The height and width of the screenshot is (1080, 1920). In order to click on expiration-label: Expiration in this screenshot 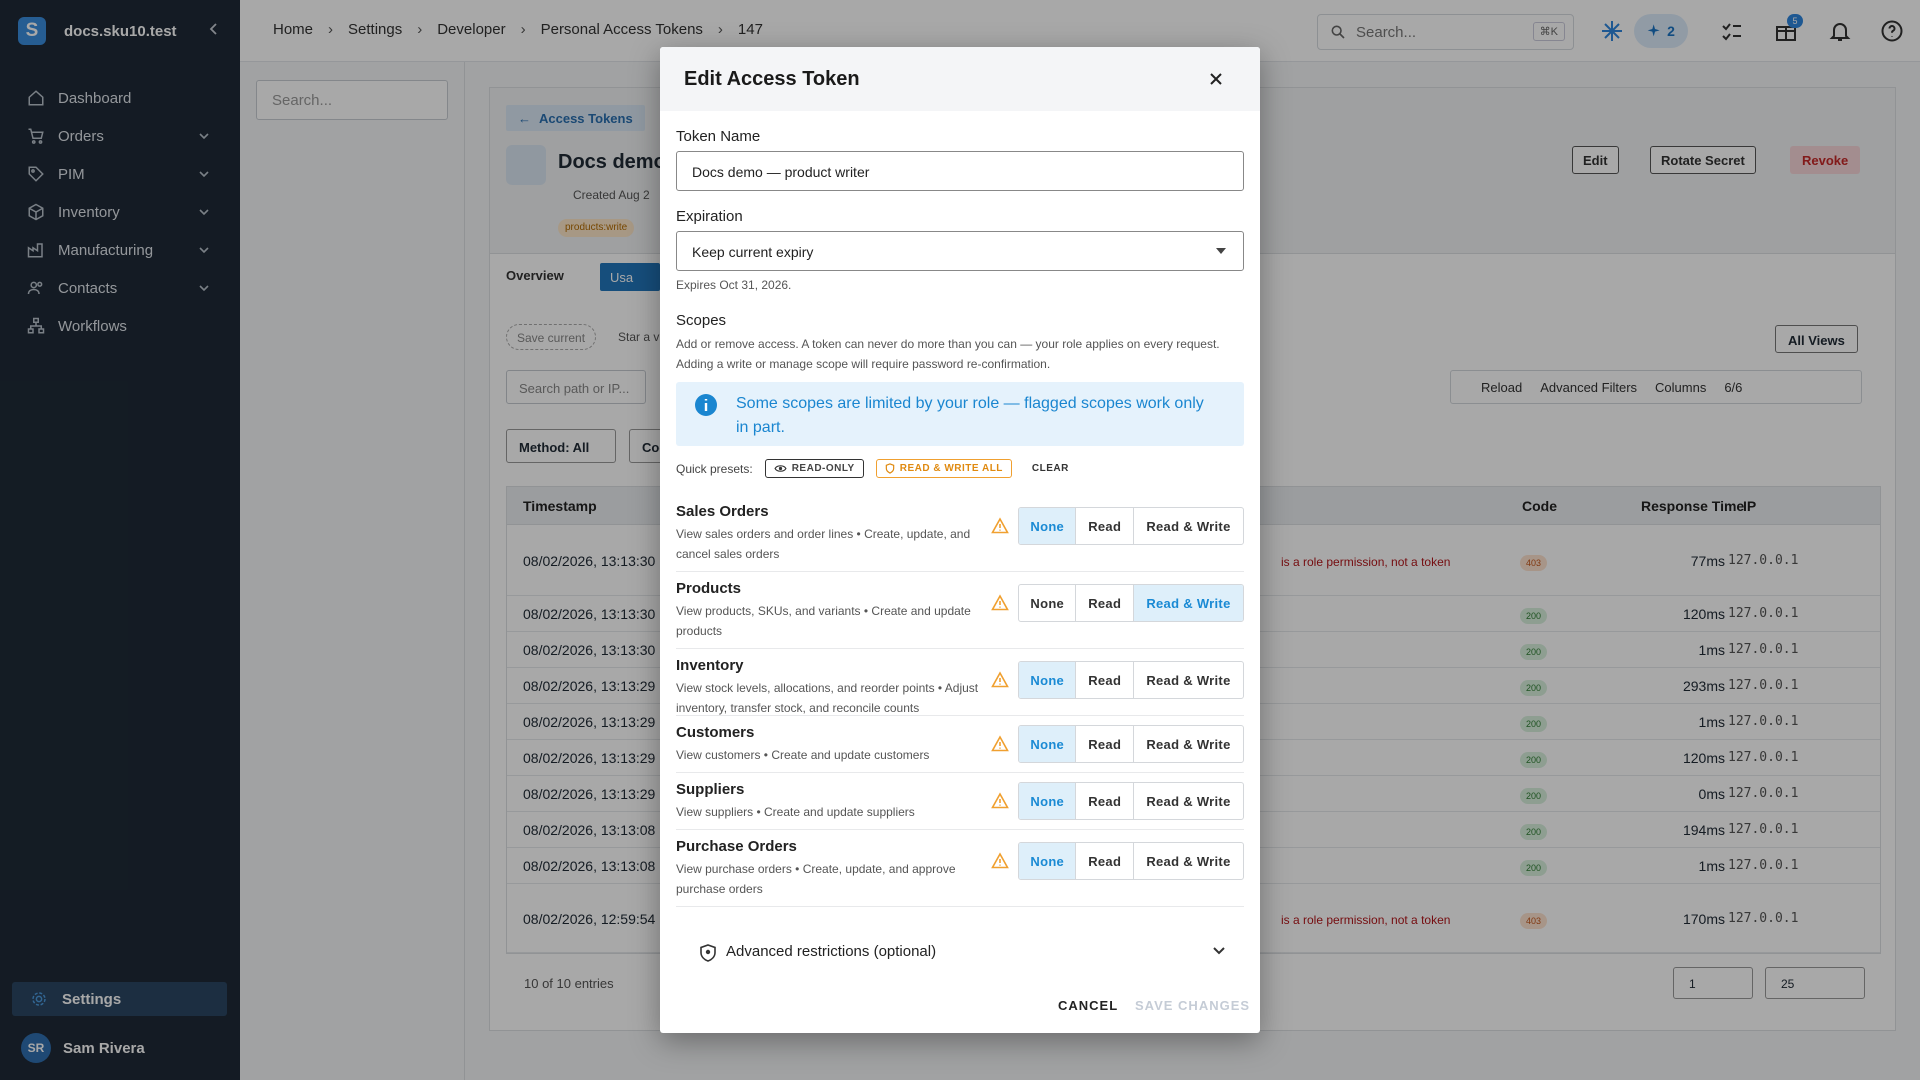, I will do `click(709, 216)`.